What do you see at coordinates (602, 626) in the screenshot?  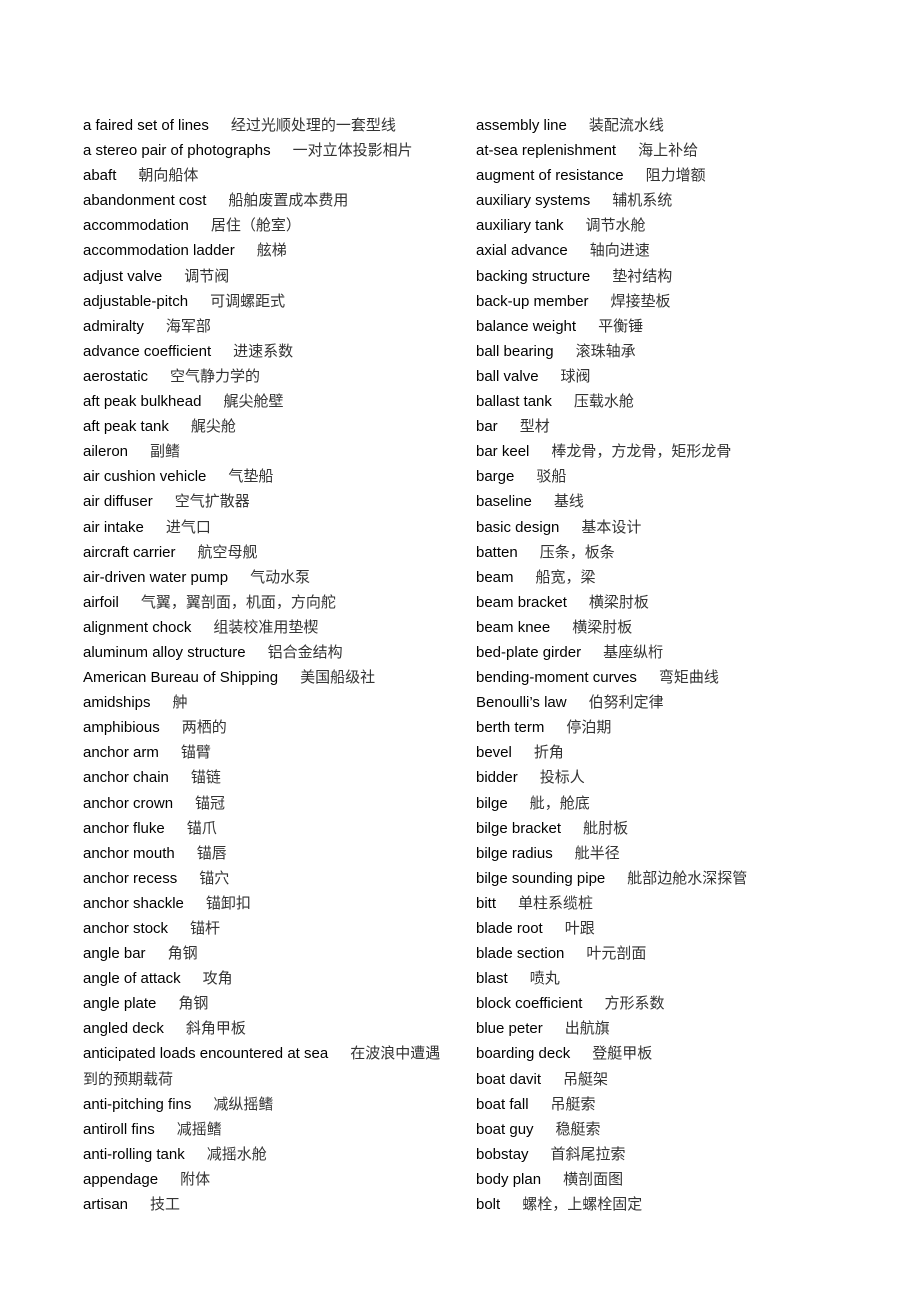 I see `chinese-translation: 横梁肘板` at bounding box center [602, 626].